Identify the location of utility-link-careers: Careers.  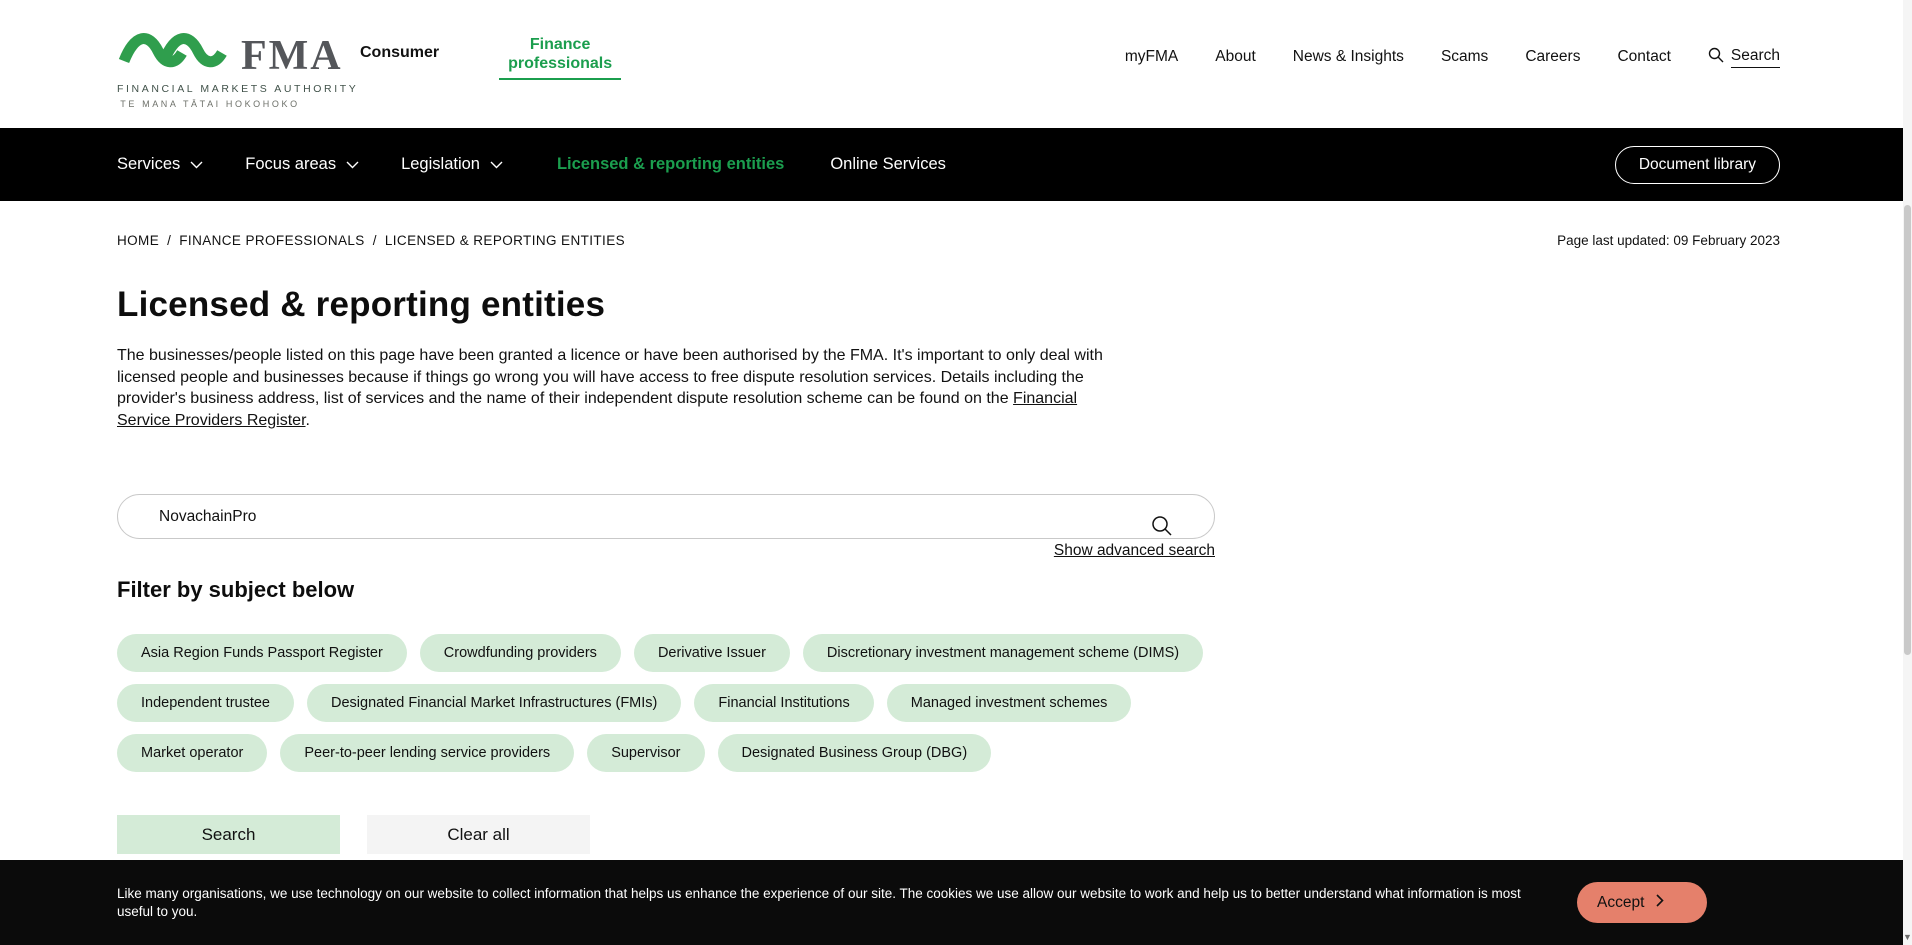
(1552, 57).